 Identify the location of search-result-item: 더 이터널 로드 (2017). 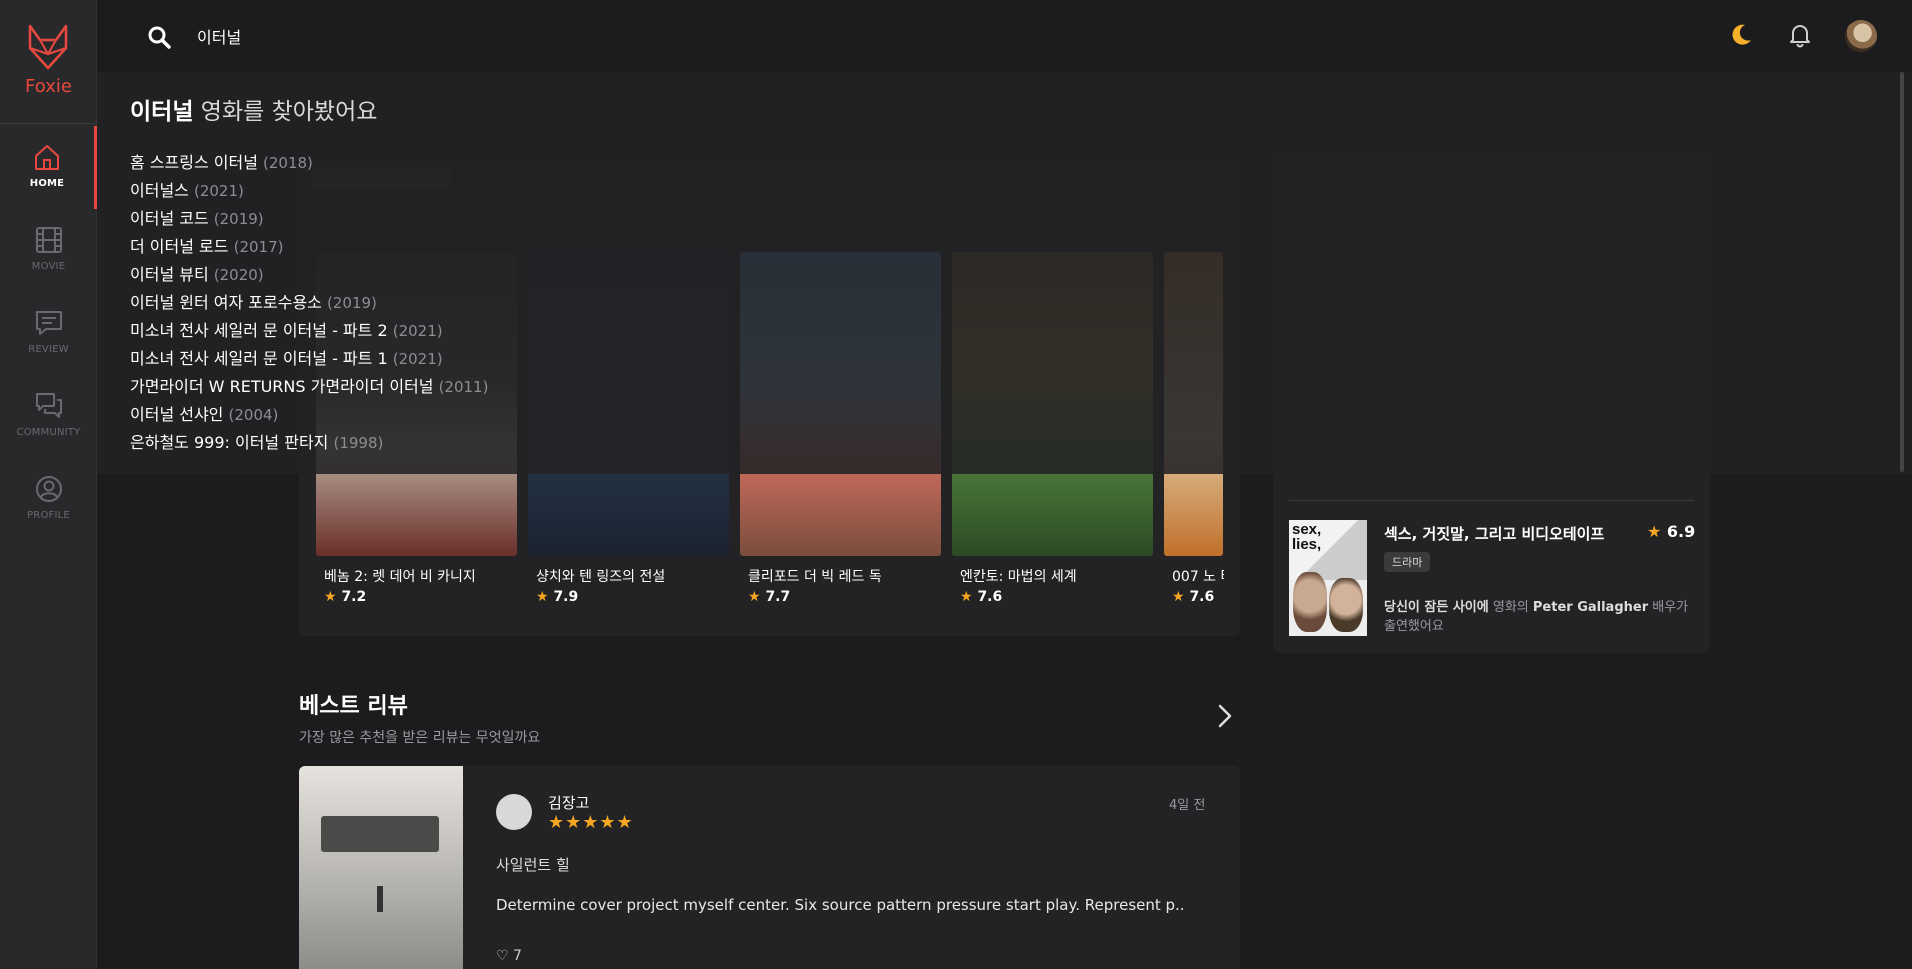
(206, 245).